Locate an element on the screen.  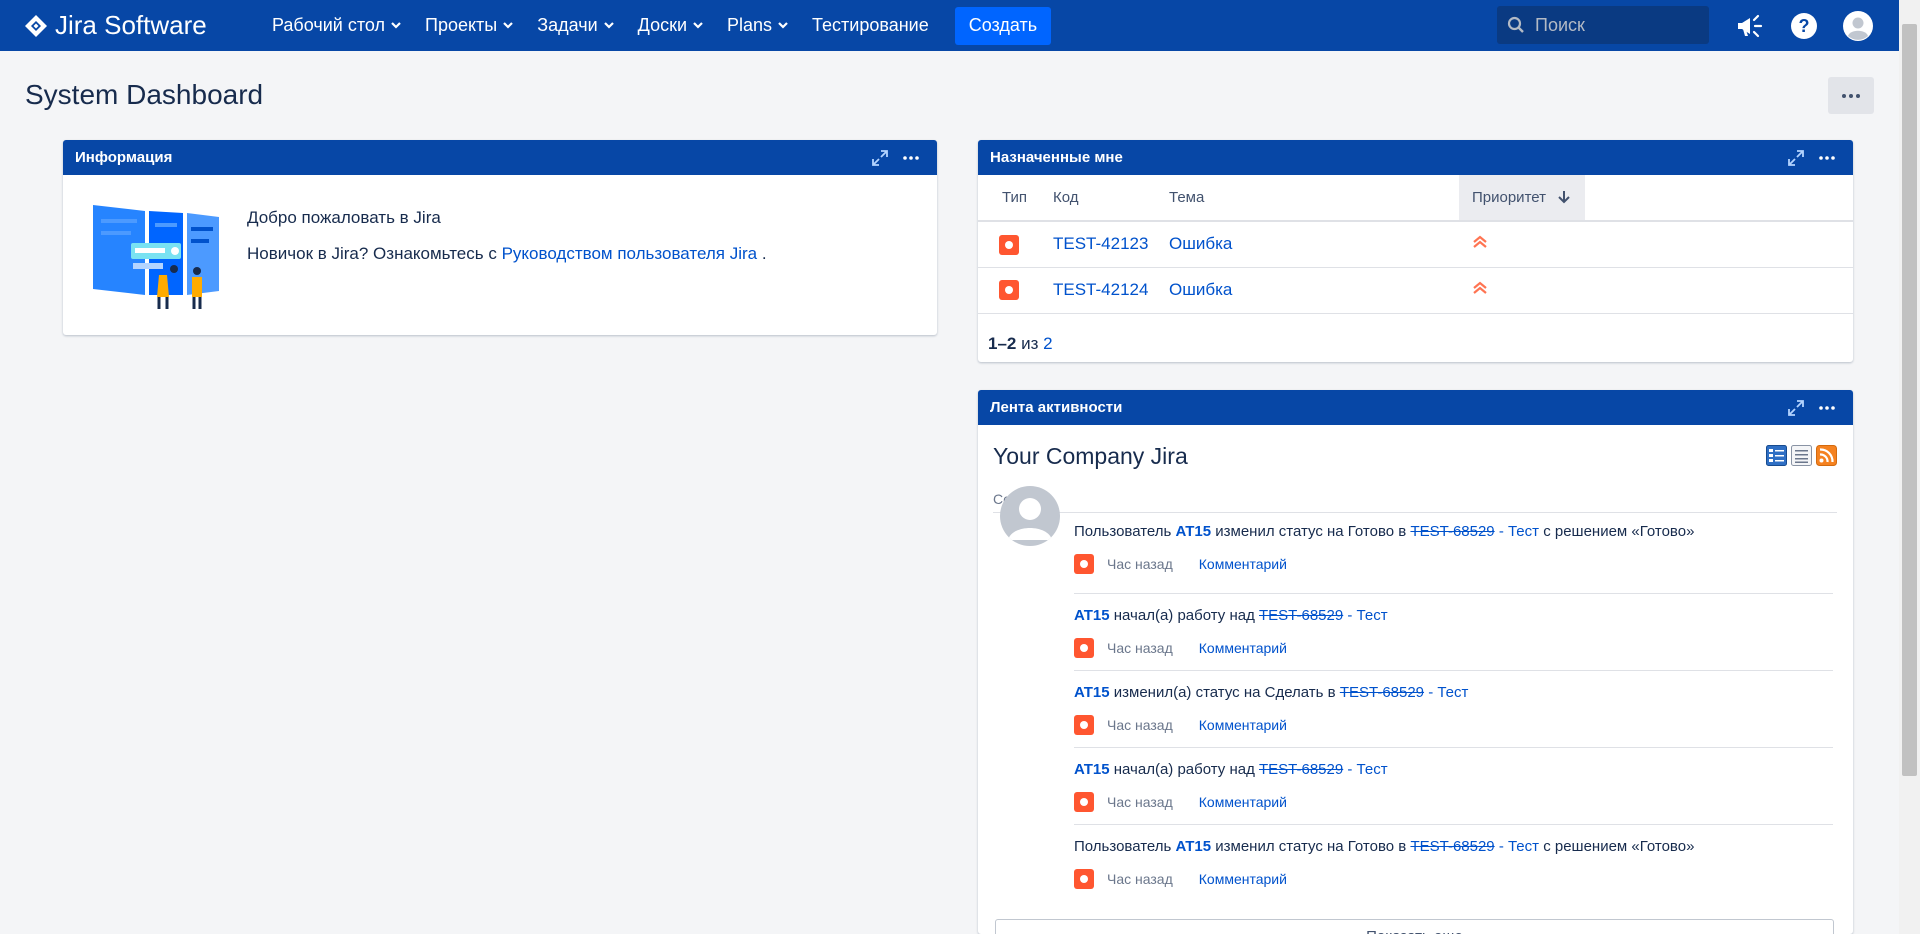
notifications-button is located at coordinates (1749, 26).